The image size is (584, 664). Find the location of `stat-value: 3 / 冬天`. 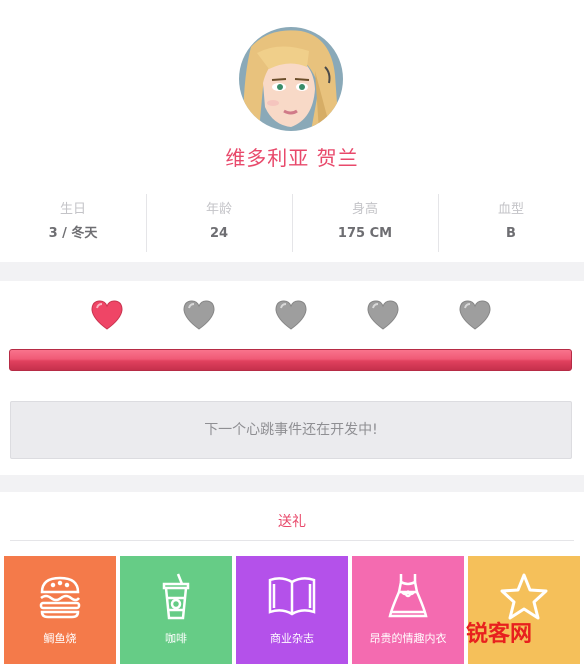

stat-value: 3 / 冬天 is located at coordinates (73, 233).